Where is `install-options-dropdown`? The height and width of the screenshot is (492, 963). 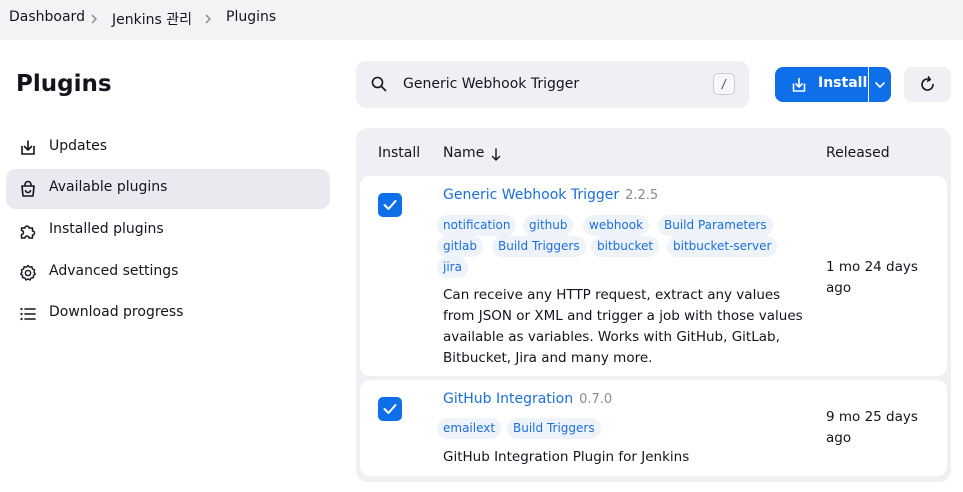 install-options-dropdown is located at coordinates (880, 84).